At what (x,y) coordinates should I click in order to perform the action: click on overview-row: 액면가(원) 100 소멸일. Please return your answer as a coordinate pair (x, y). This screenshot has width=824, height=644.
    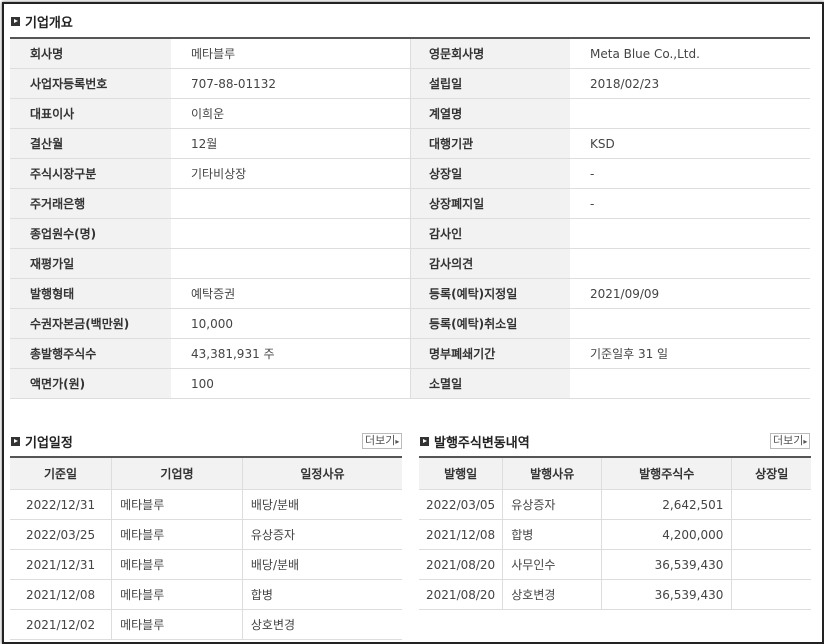
    Looking at the image, I should click on (410, 383).